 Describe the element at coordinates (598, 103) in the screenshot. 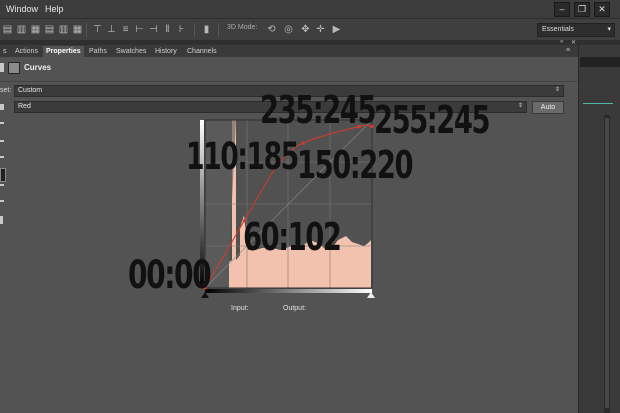

I see `right-panel-accent-line` at that location.